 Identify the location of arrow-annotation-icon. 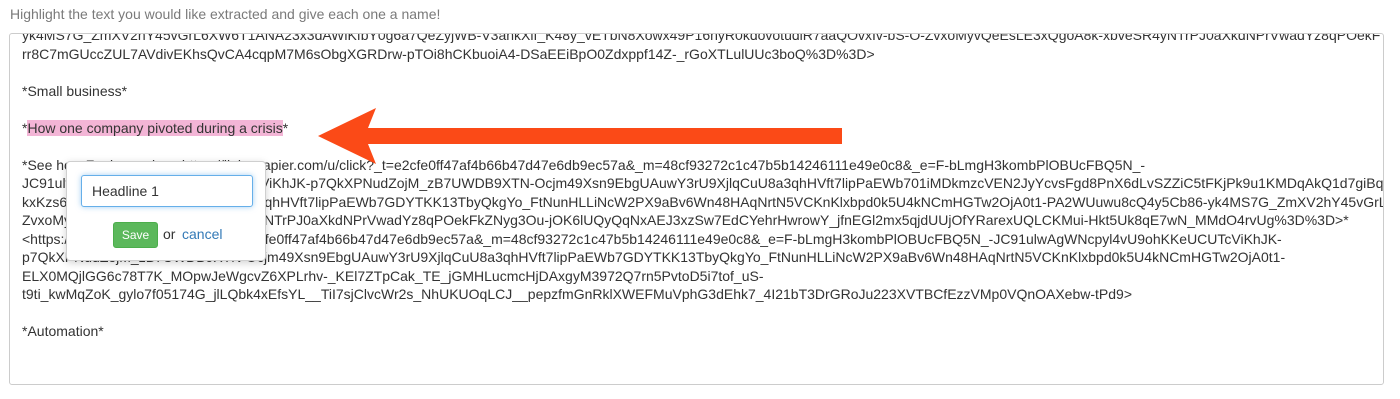
(580, 136).